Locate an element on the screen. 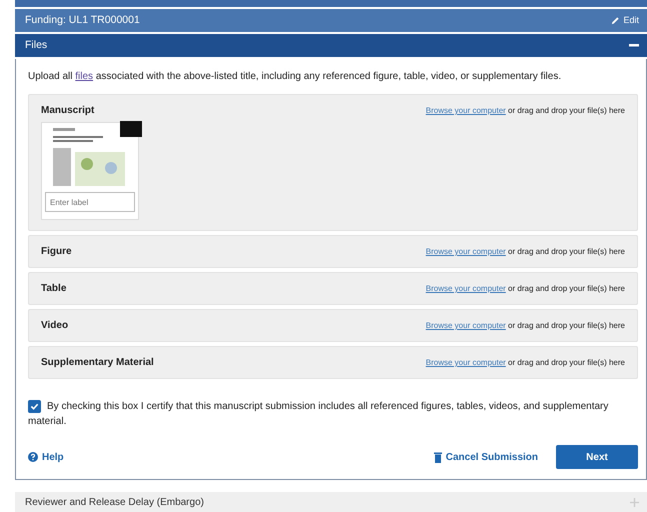  embargo-title: Reviewer and Release Delay (Embargo) is located at coordinates (114, 502).